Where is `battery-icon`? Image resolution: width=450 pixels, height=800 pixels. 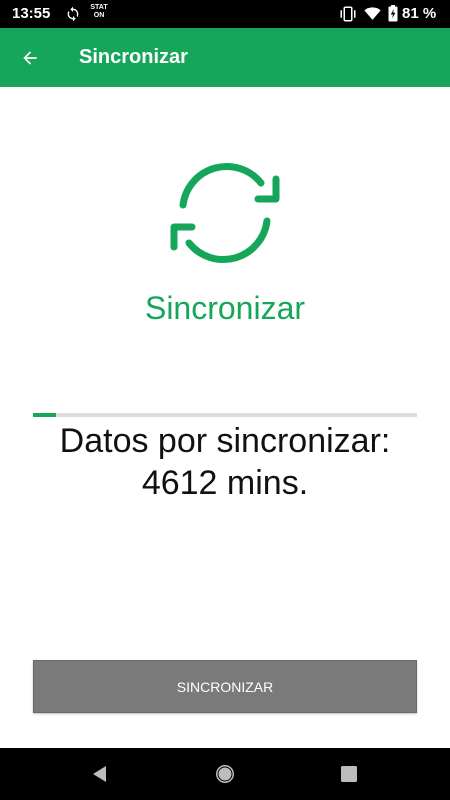 battery-icon is located at coordinates (393, 13).